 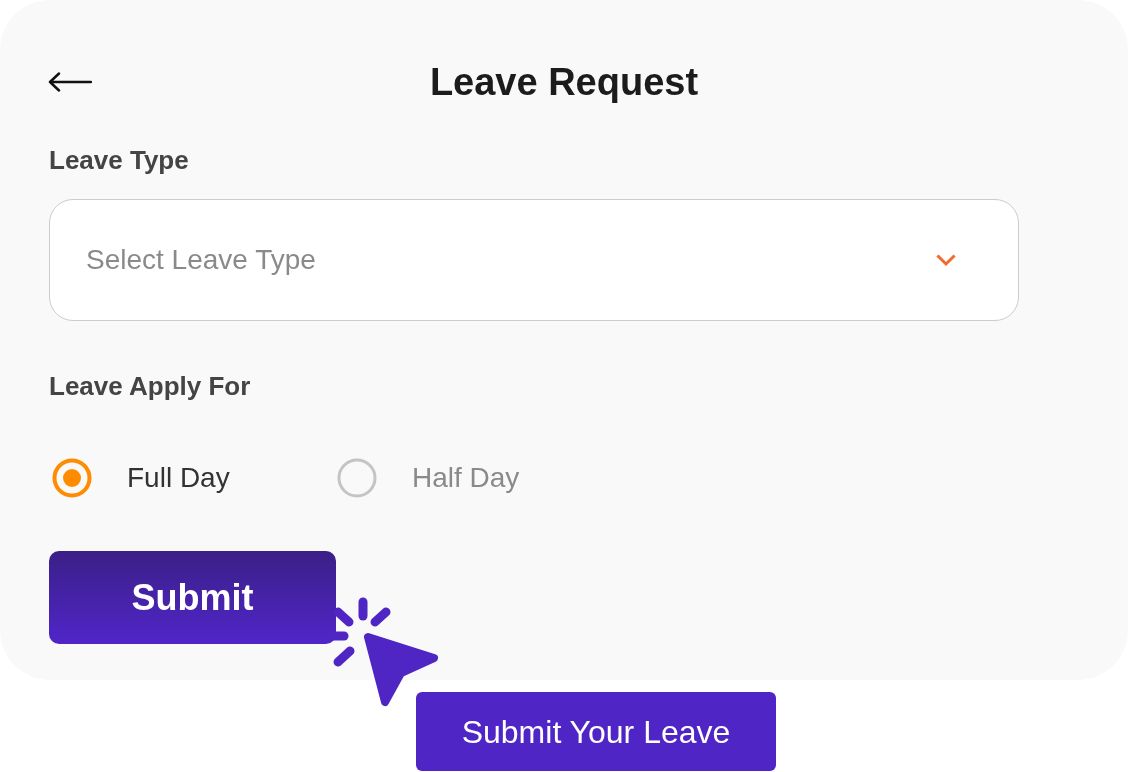 I want to click on field-label: Leave Type, so click(x=119, y=160).